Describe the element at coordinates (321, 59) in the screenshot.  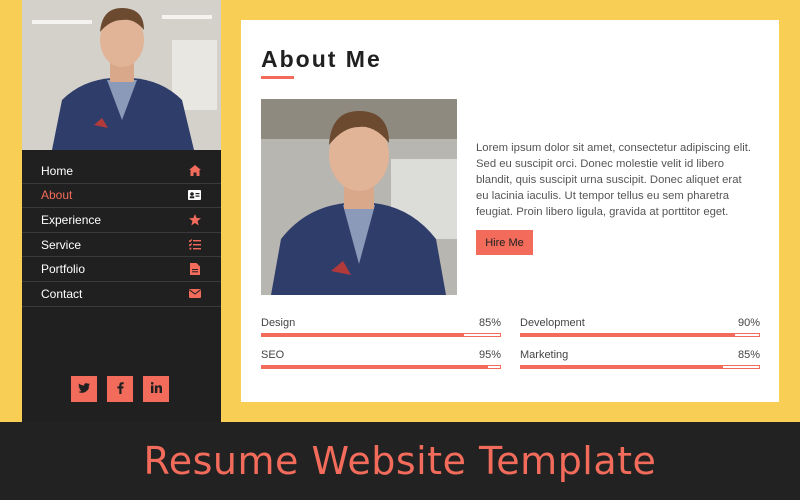
I see `page-title: About Me` at that location.